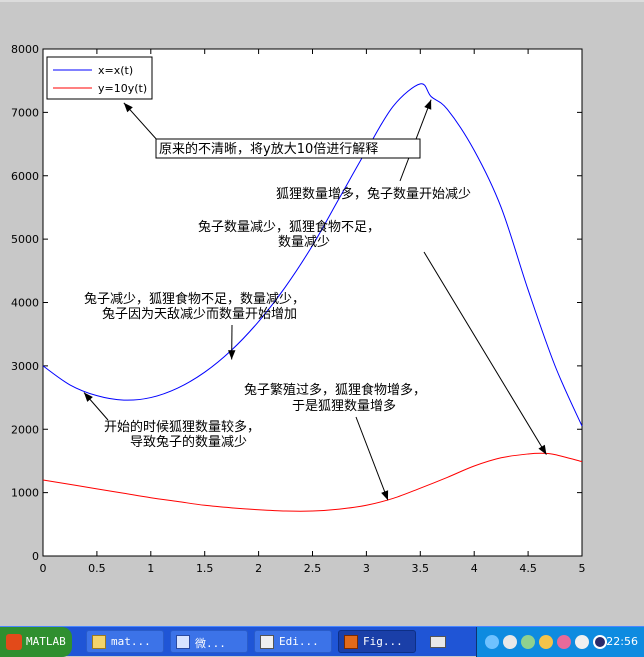 This screenshot has width=644, height=657. I want to click on y-tick-label: 0, so click(35, 556).